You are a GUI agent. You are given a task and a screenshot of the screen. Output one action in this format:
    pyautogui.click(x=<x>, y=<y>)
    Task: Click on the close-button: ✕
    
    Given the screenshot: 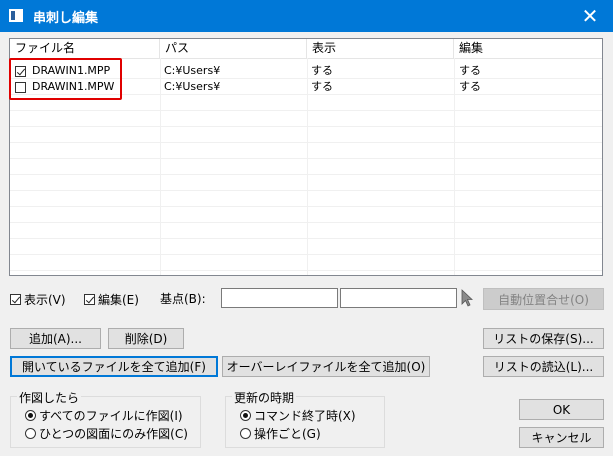 What is the action you would take?
    pyautogui.click(x=590, y=16)
    